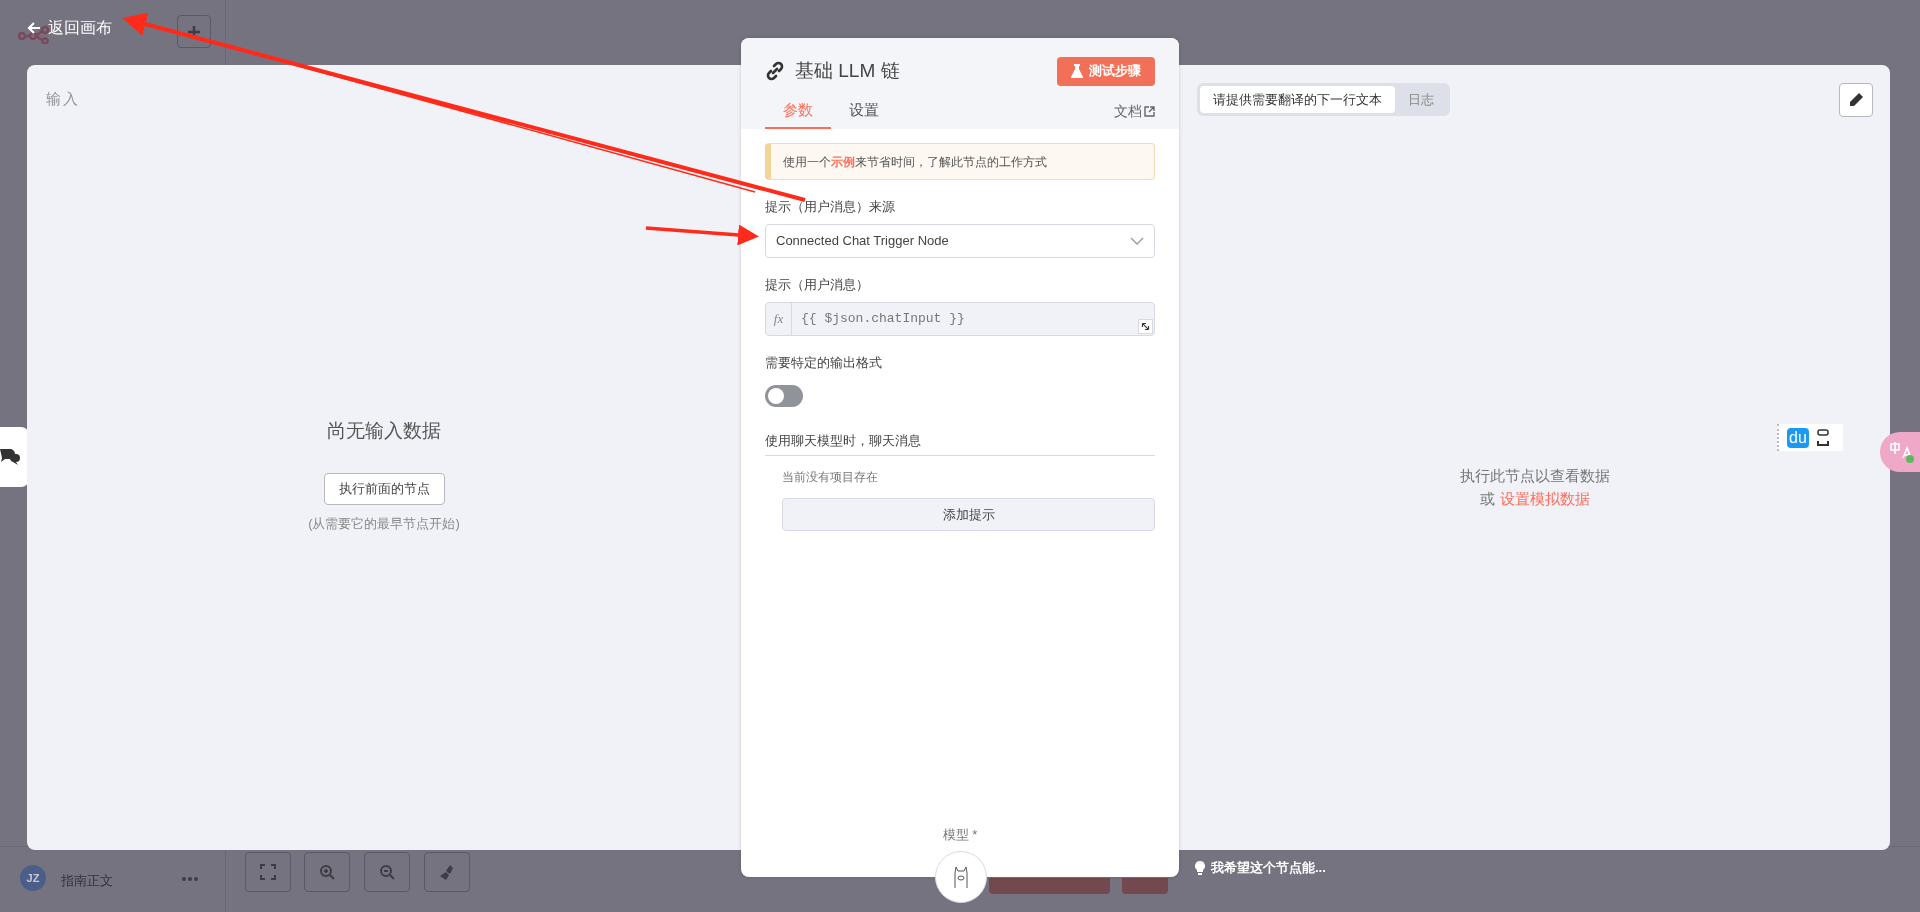  I want to click on empty-message: 当前没有项目存在, so click(830, 477).